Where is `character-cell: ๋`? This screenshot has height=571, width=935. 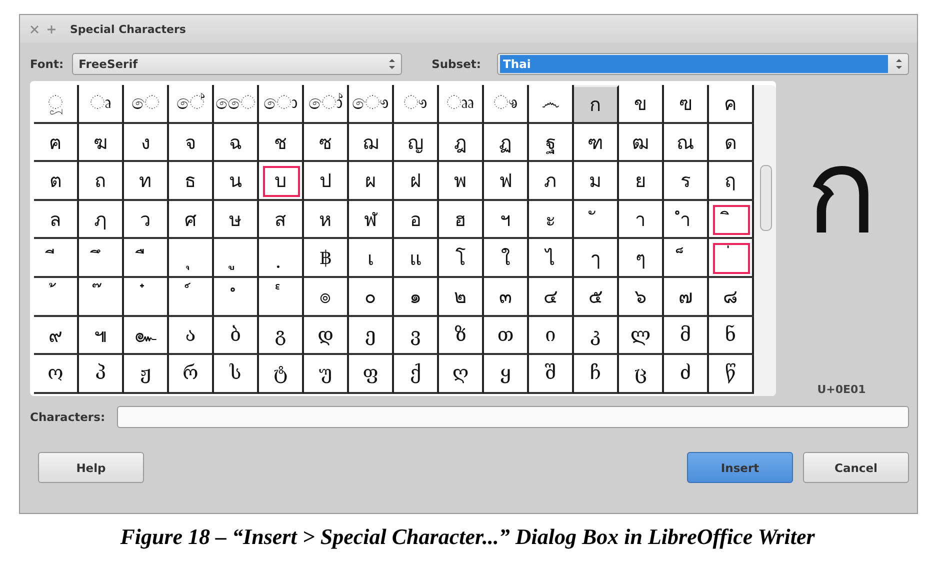 character-cell: ๋ is located at coordinates (146, 297).